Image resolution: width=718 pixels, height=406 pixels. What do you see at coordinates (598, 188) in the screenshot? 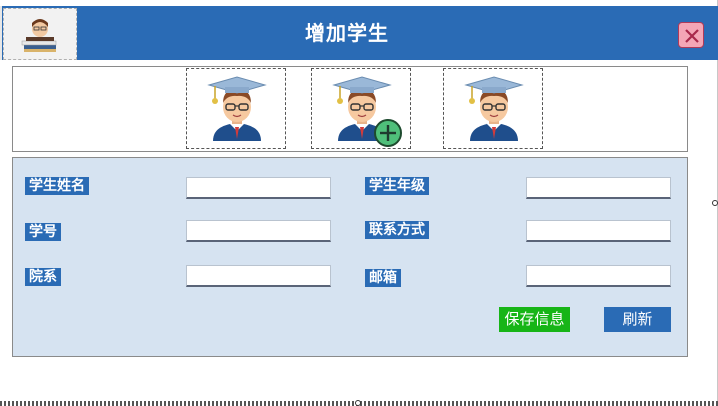
I see `grade-input` at bounding box center [598, 188].